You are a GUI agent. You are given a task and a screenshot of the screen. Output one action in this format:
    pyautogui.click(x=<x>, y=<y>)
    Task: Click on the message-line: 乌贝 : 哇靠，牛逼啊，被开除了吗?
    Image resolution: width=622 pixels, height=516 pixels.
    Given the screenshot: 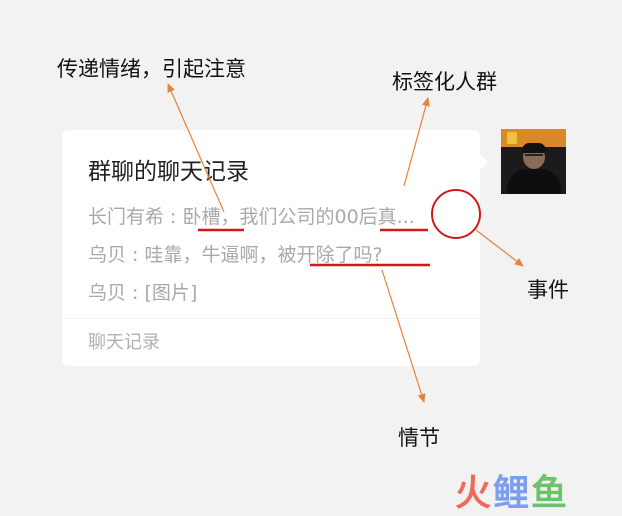 What is the action you would take?
    pyautogui.click(x=235, y=255)
    